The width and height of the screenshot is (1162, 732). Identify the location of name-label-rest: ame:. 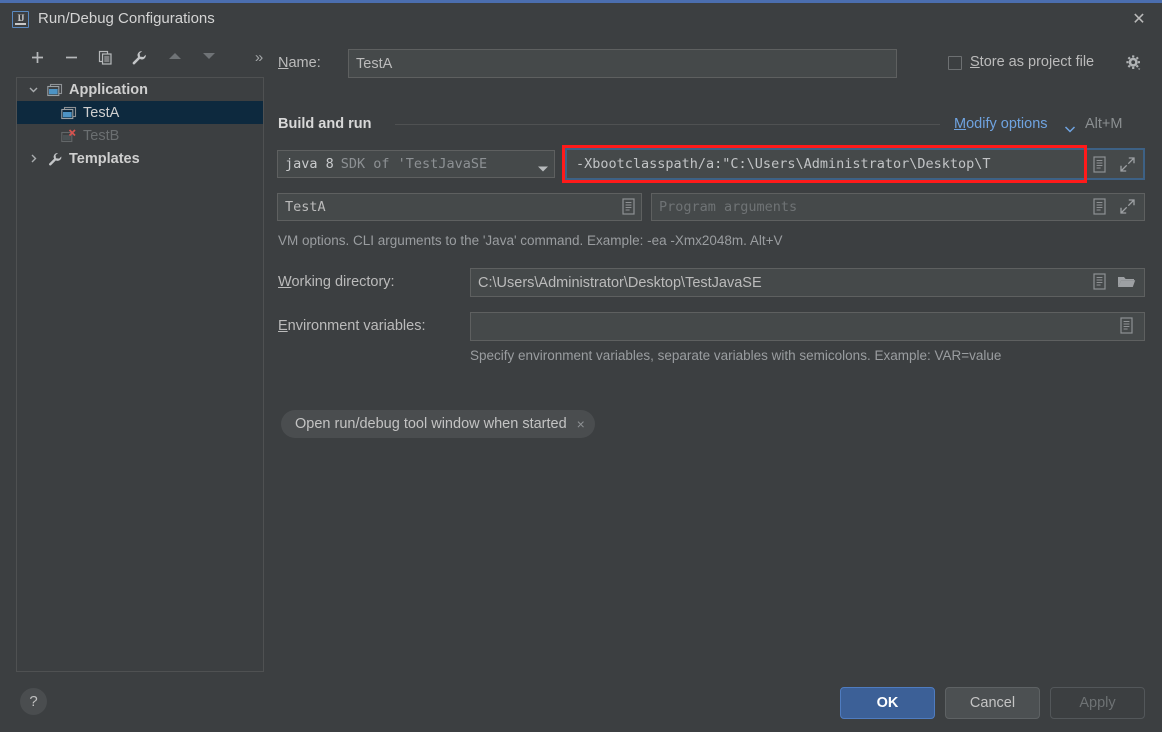
(304, 63).